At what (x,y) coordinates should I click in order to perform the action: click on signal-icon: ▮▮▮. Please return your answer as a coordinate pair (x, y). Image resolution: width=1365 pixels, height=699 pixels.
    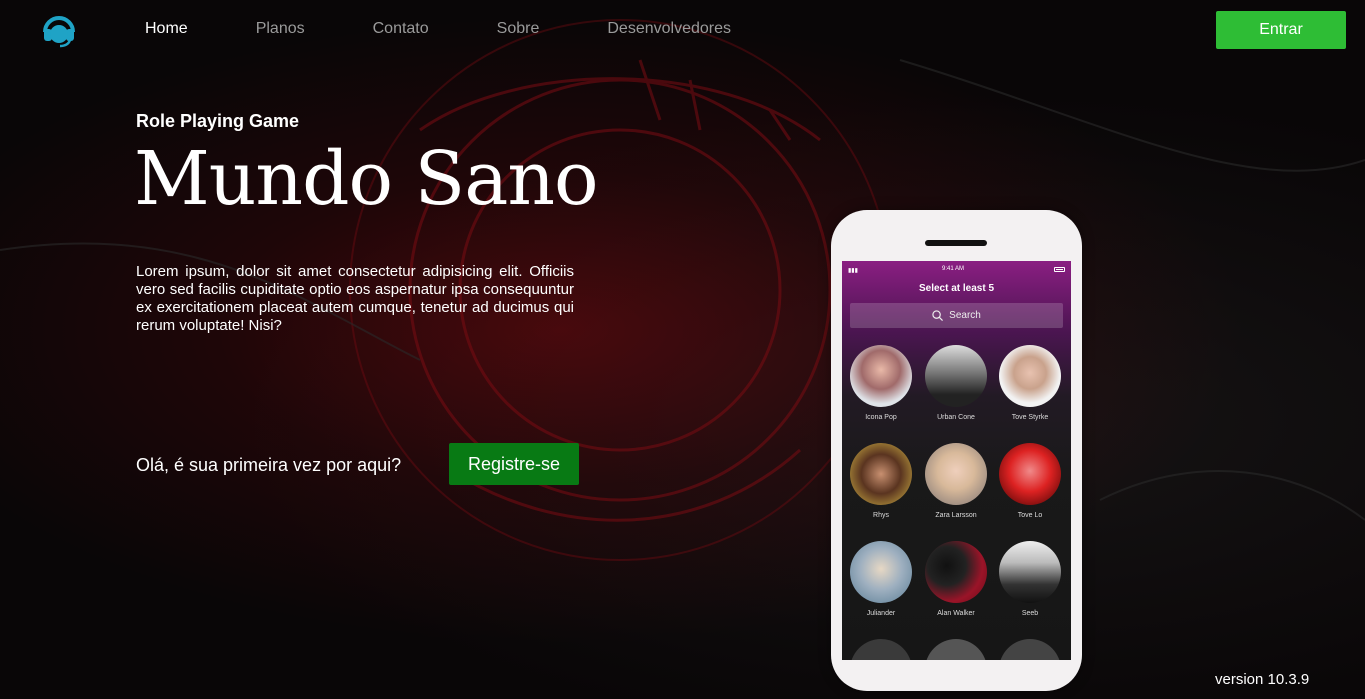
    Looking at the image, I should click on (853, 271).